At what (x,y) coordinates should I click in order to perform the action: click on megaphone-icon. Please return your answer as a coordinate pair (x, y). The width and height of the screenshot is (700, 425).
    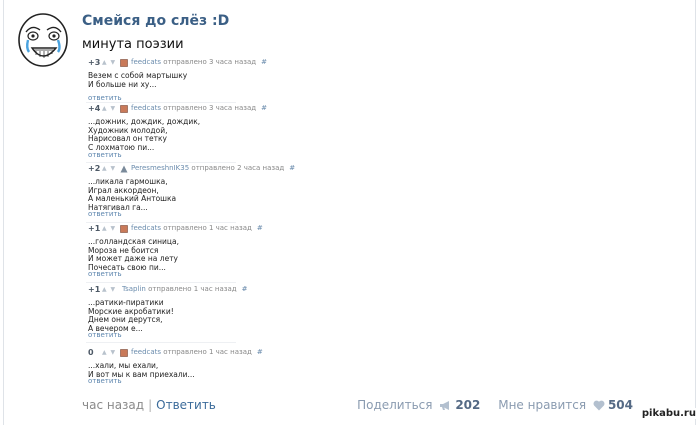
    Looking at the image, I should click on (445, 405).